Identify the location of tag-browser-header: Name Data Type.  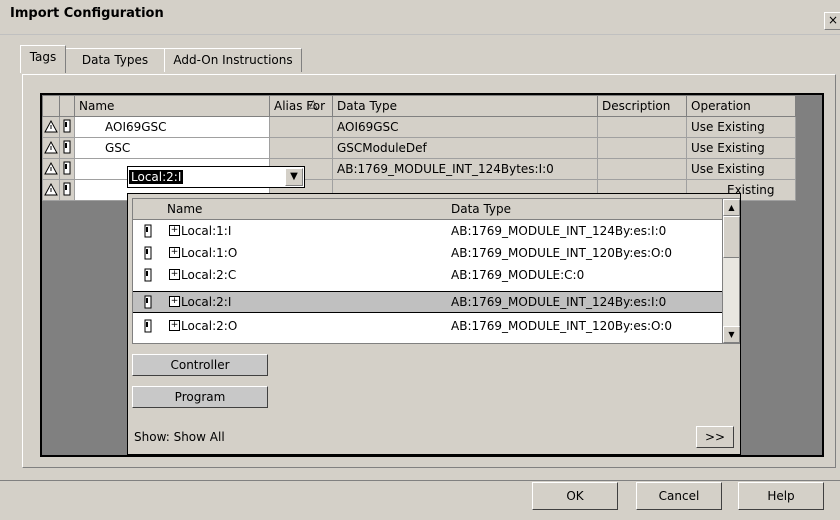
(428, 209).